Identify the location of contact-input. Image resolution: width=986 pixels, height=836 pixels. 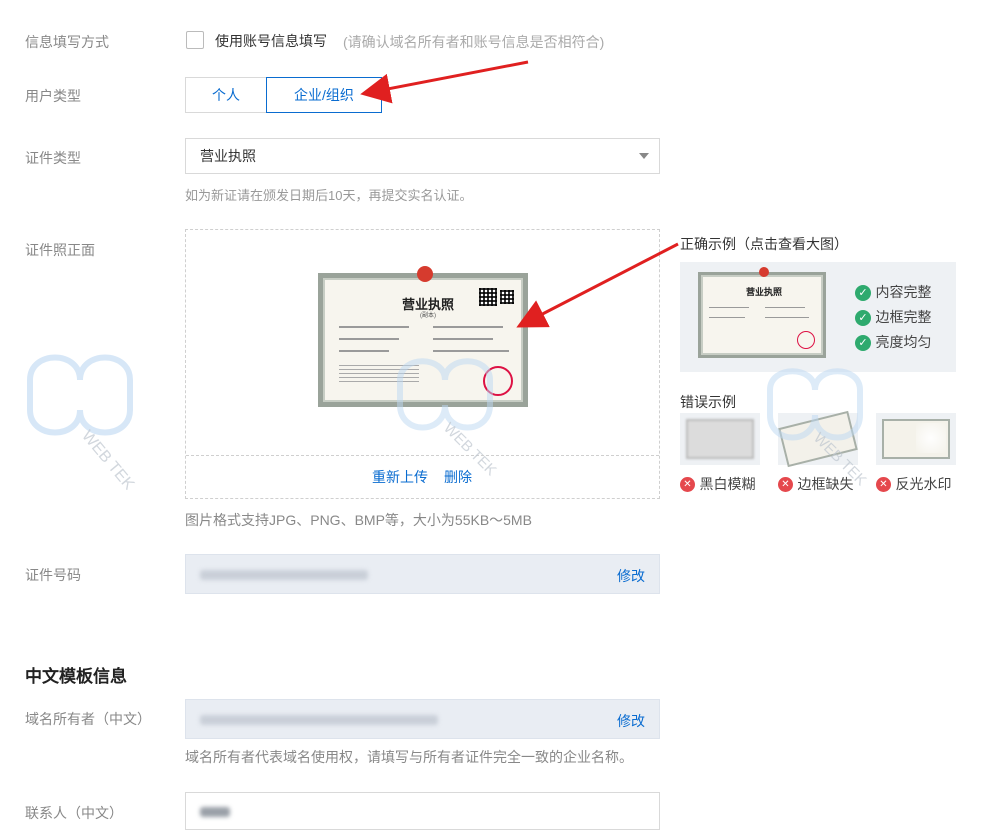
(422, 811).